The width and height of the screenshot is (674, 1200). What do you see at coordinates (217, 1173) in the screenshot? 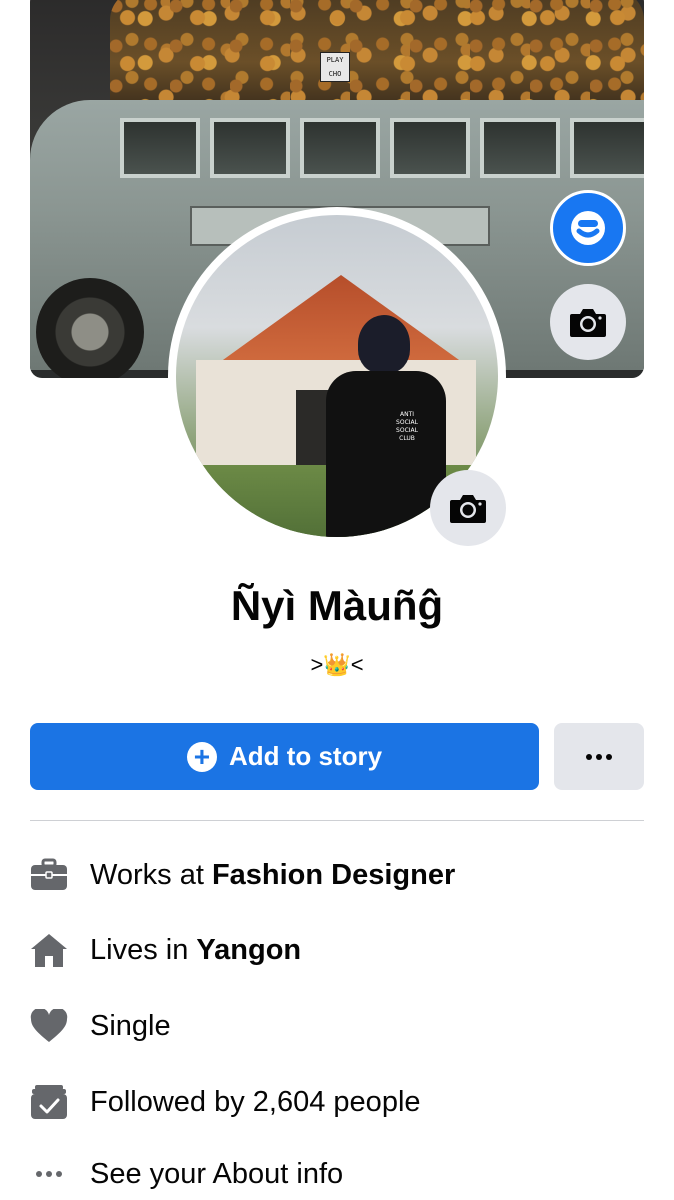
I see `intro-about-label: See your About info` at bounding box center [217, 1173].